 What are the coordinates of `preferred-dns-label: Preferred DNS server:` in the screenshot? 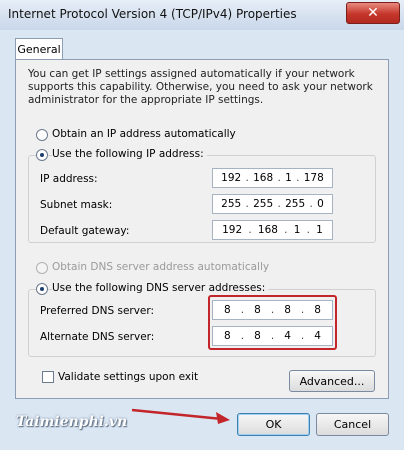 It's located at (97, 311).